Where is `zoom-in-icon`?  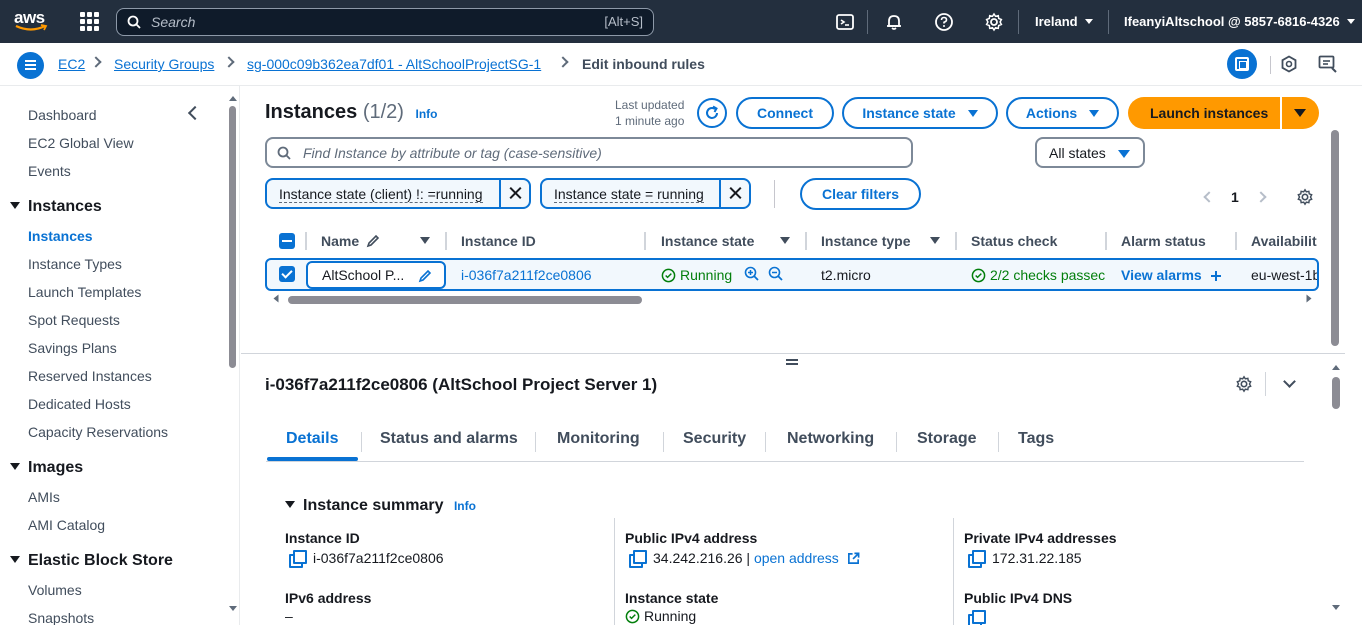 zoom-in-icon is located at coordinates (752, 274).